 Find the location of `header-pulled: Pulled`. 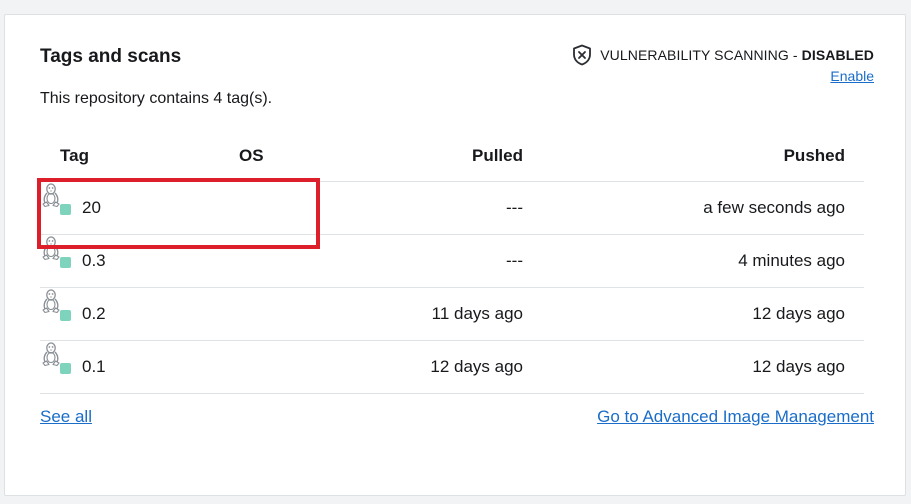

header-pulled: Pulled is located at coordinates (497, 155).